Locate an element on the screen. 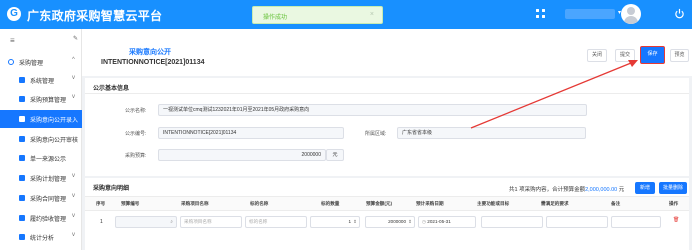 This screenshot has width=692, height=250. app-logo-icon: G is located at coordinates (14, 14).